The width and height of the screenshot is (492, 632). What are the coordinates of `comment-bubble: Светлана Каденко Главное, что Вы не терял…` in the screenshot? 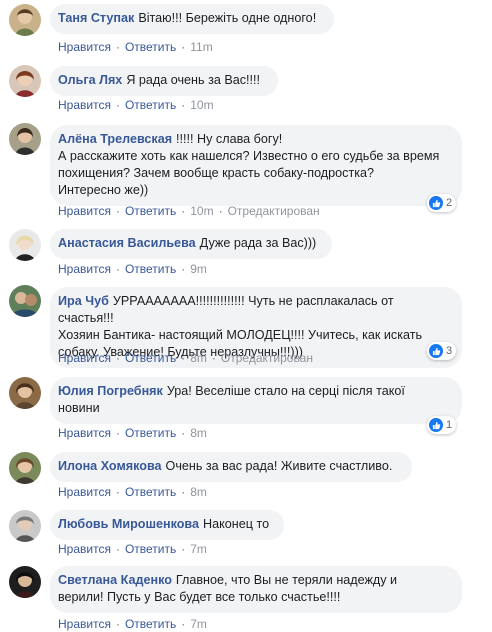 It's located at (256, 589).